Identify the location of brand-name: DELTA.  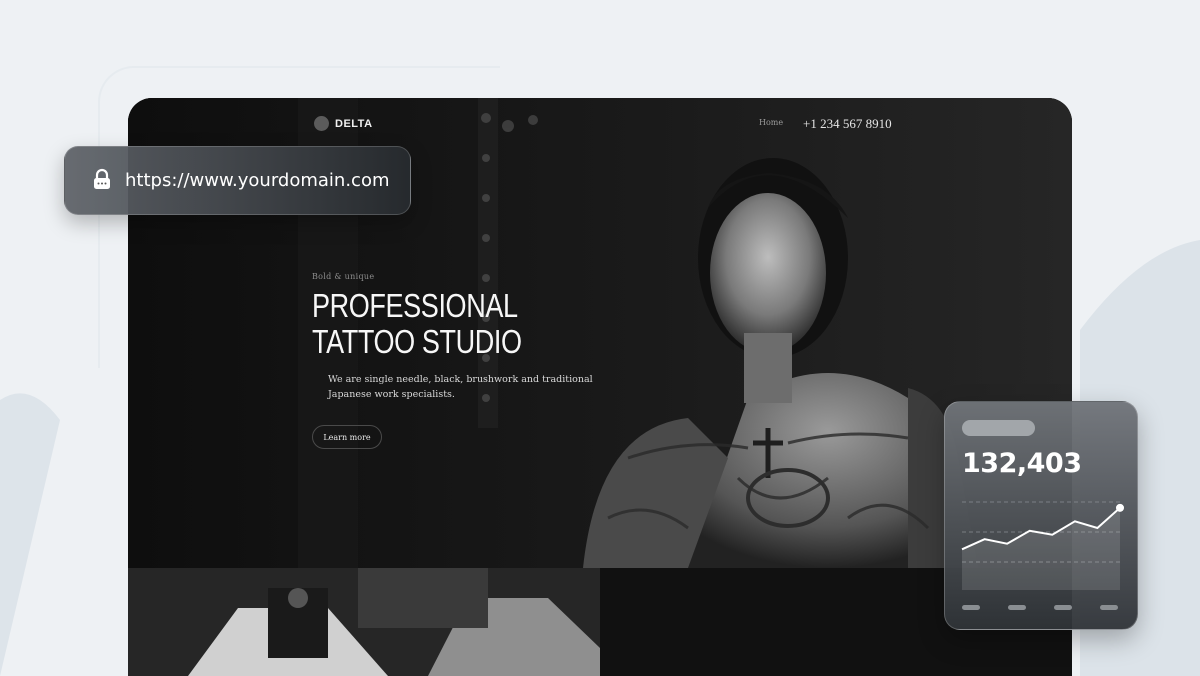
(354, 123).